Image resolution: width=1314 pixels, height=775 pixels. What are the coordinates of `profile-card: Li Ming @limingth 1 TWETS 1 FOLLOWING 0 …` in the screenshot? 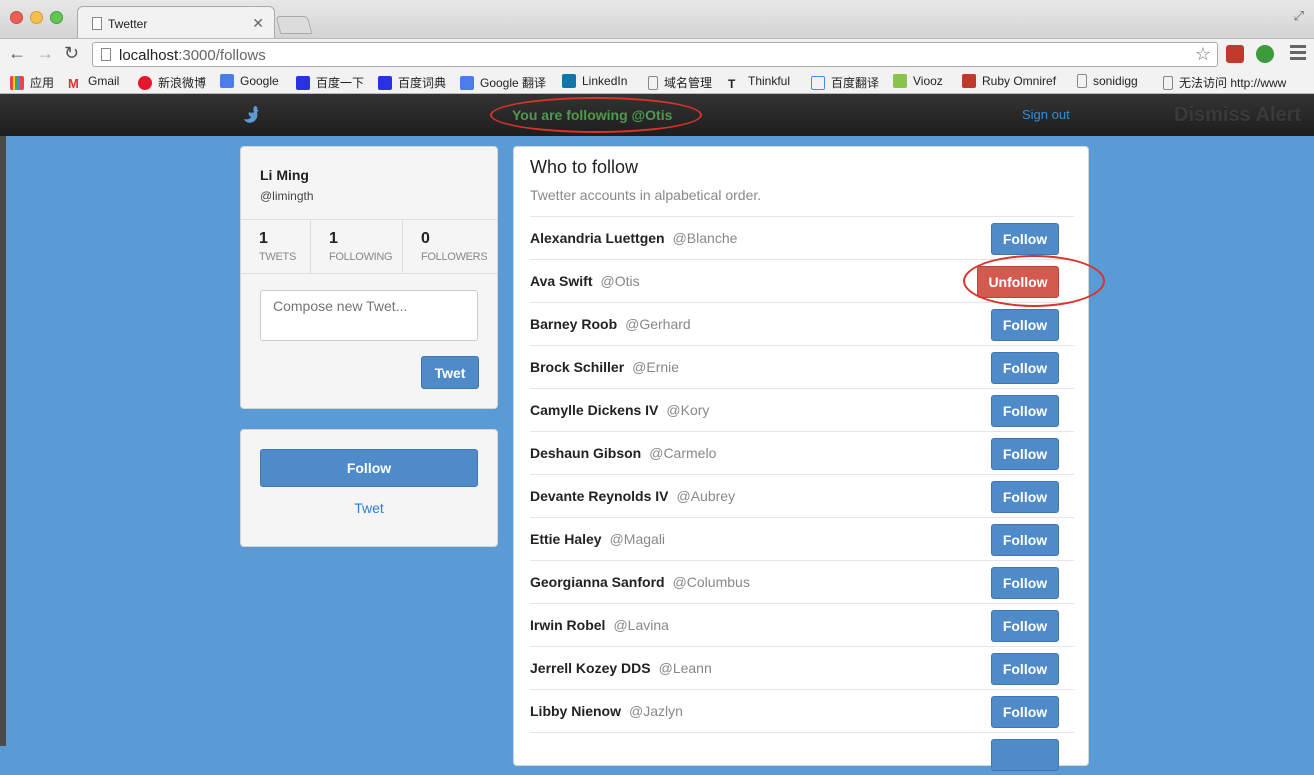 It's located at (369, 277).